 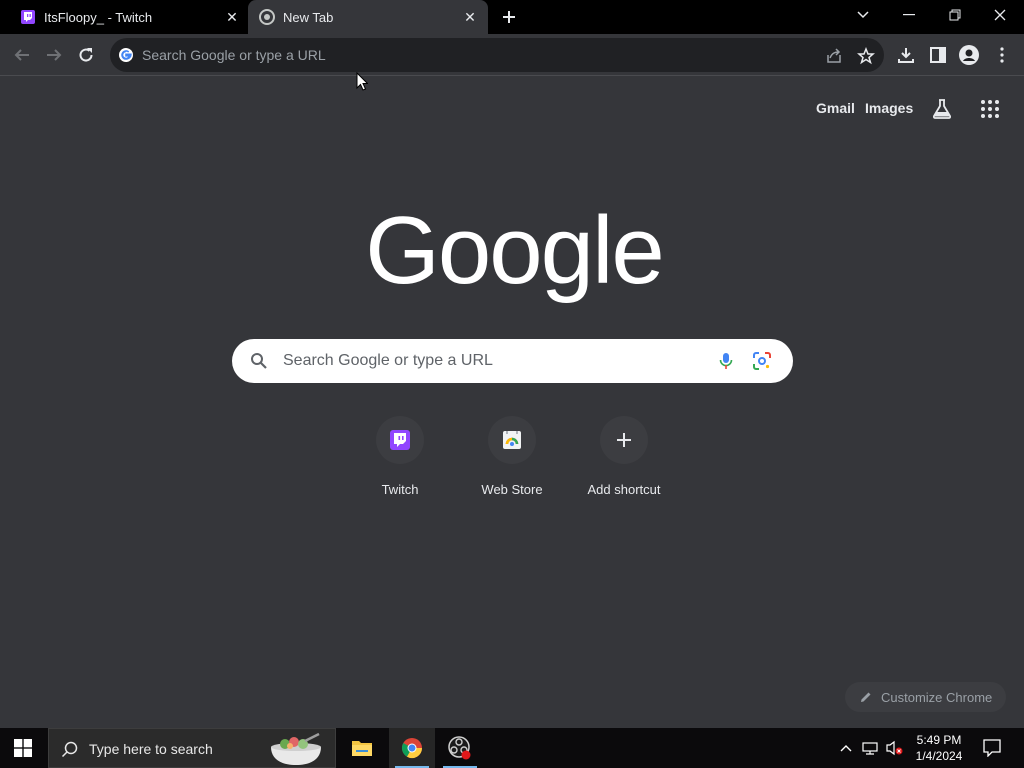 What do you see at coordinates (98, 17) in the screenshot?
I see `tab-title: ItsFloopy_ - Twitch` at bounding box center [98, 17].